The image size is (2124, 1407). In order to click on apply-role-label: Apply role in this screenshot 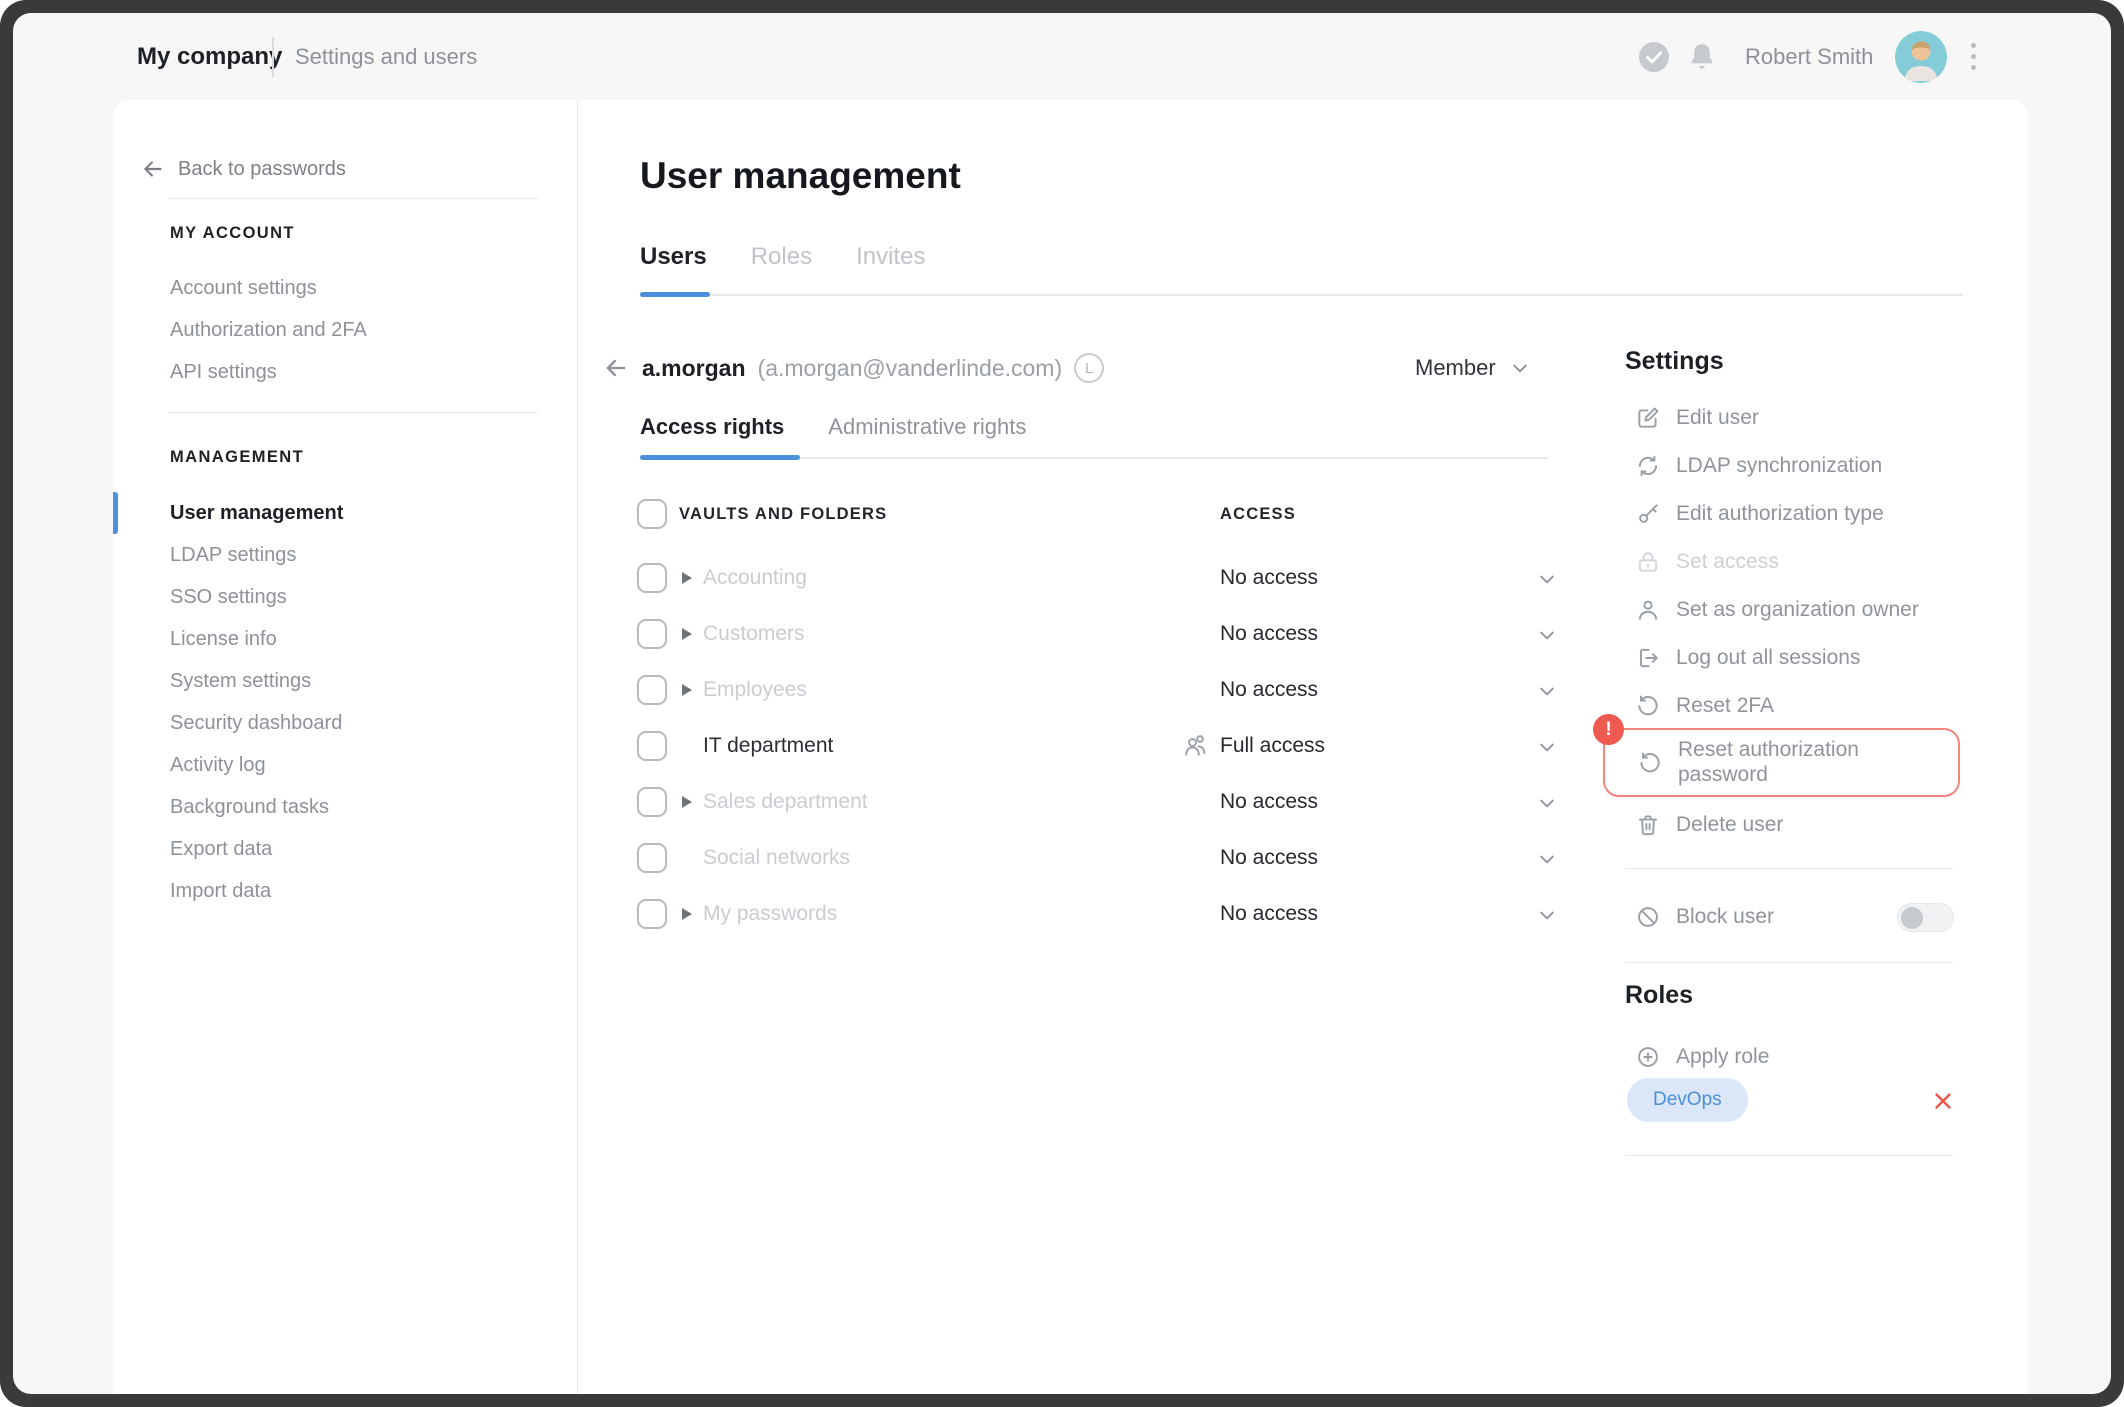, I will do `click(1723, 1056)`.